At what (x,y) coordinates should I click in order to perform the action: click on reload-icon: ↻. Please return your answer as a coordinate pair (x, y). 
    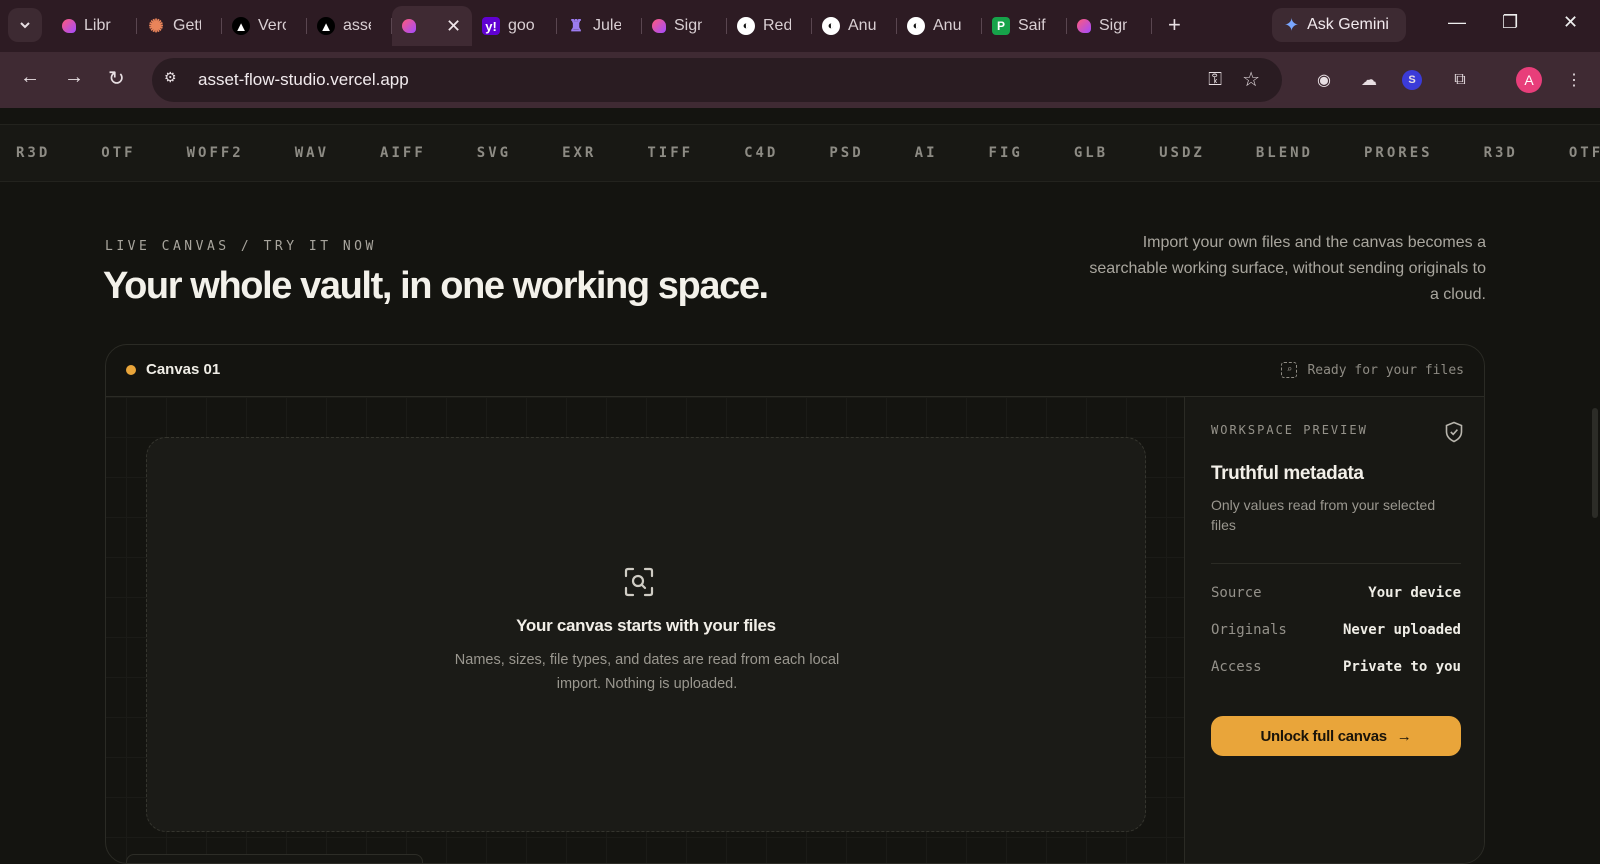
    Looking at the image, I should click on (116, 78).